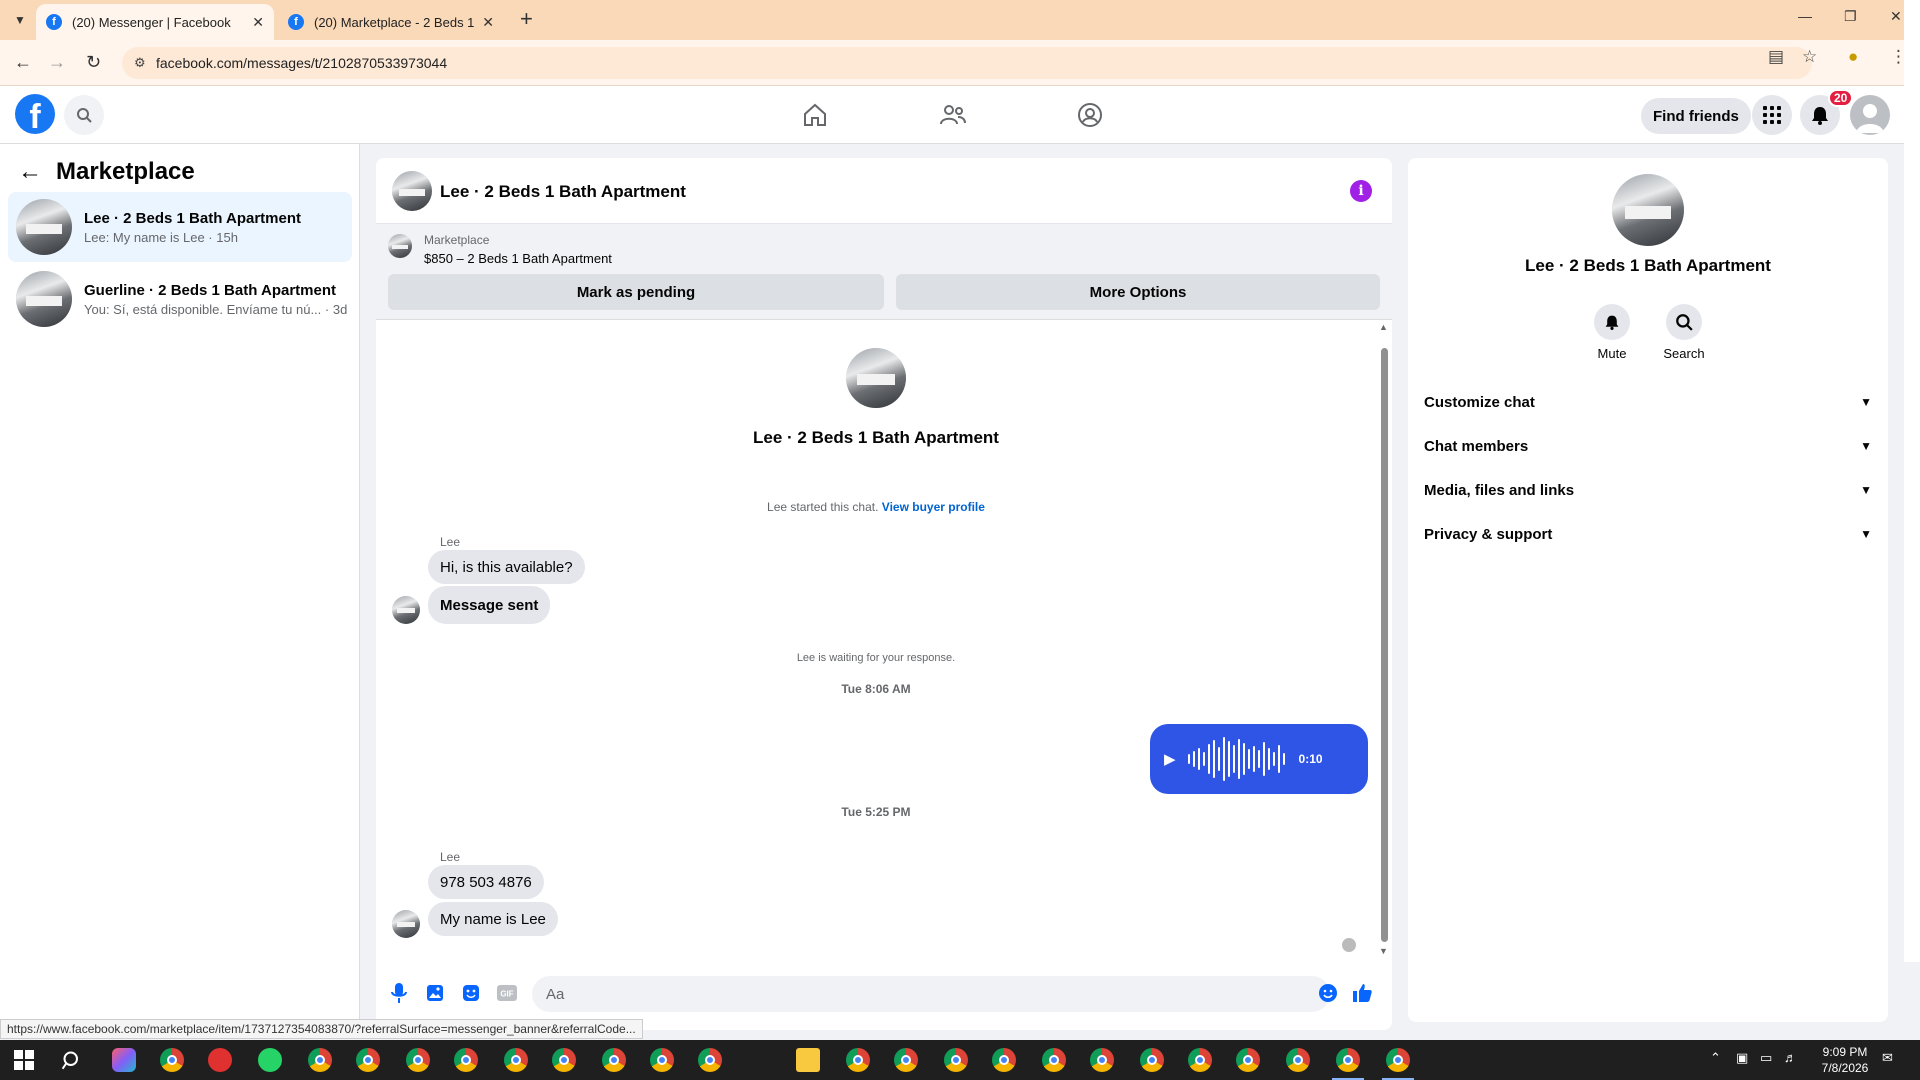 This screenshot has height=1080, width=1920. What do you see at coordinates (1090, 115) in the screenshot?
I see `profile-nav-icon` at bounding box center [1090, 115].